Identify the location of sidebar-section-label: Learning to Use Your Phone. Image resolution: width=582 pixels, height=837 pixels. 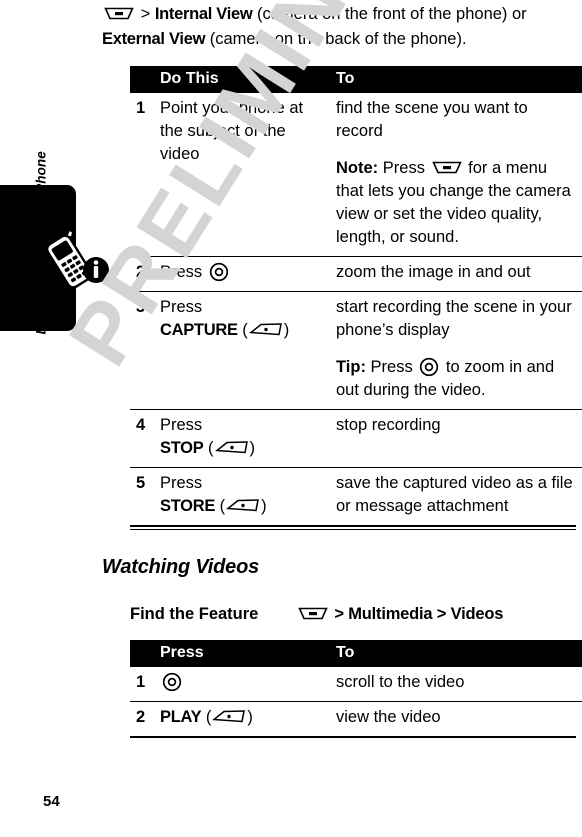
(41, 243).